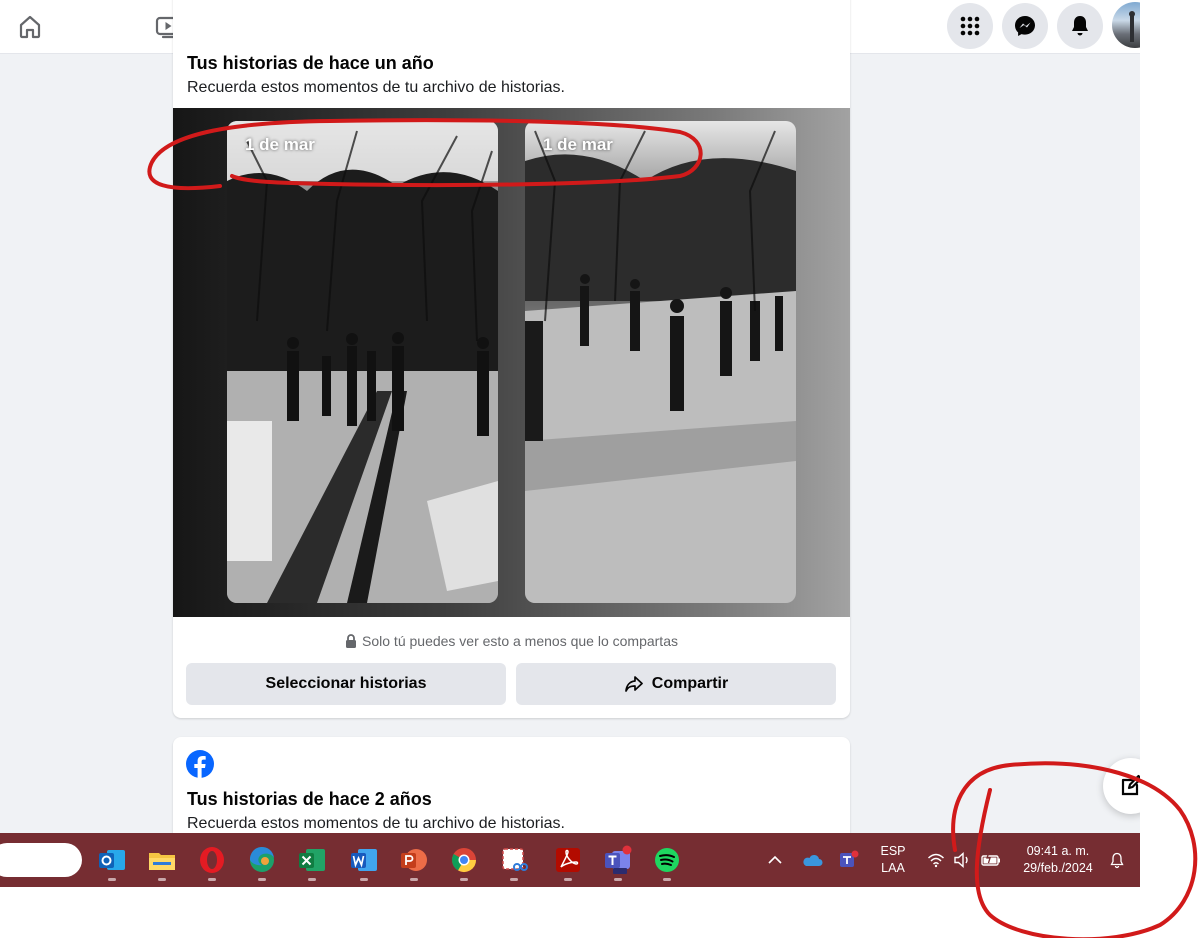 This screenshot has width=1200, height=938. I want to click on battery-charging-icon, so click(991, 860).